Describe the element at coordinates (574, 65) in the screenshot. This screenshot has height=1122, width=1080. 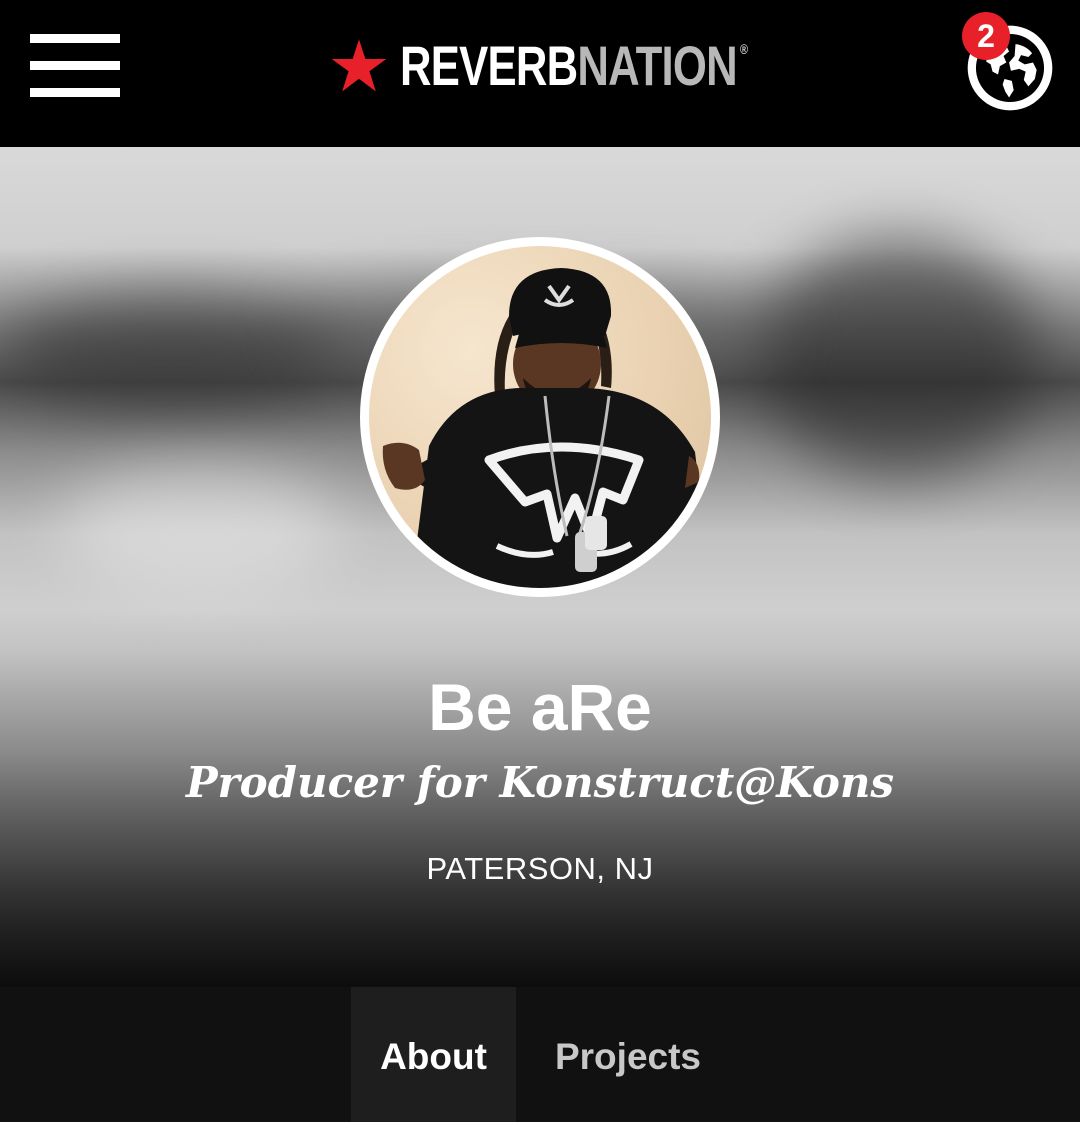
I see `logo-wordmark: REVERBNATION ®` at that location.